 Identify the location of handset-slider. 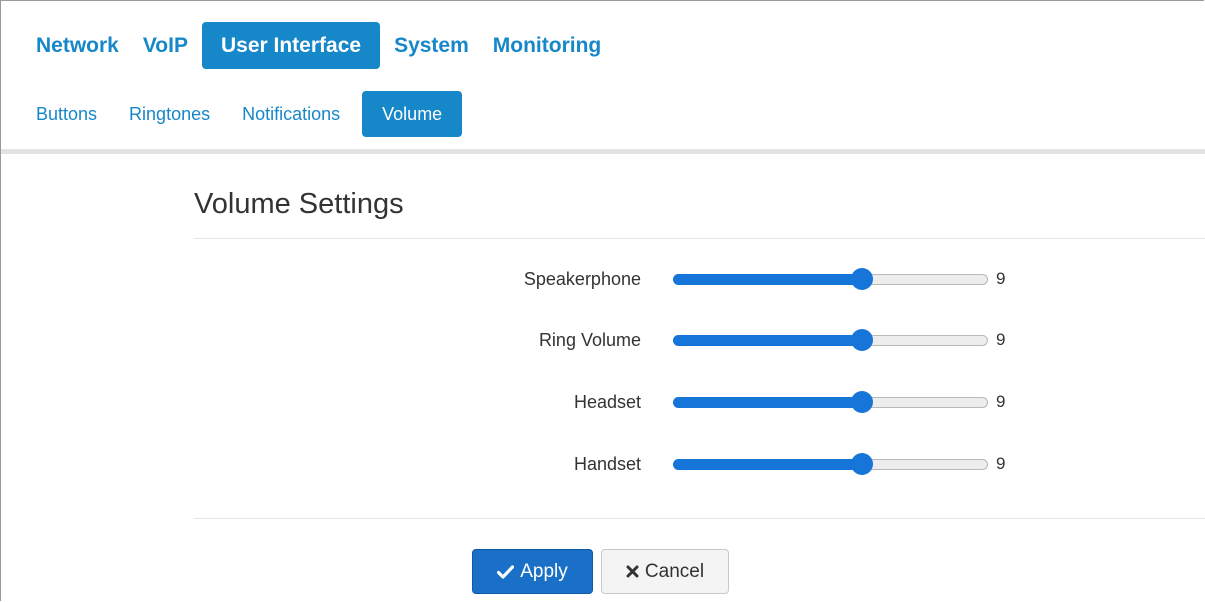
(830, 464).